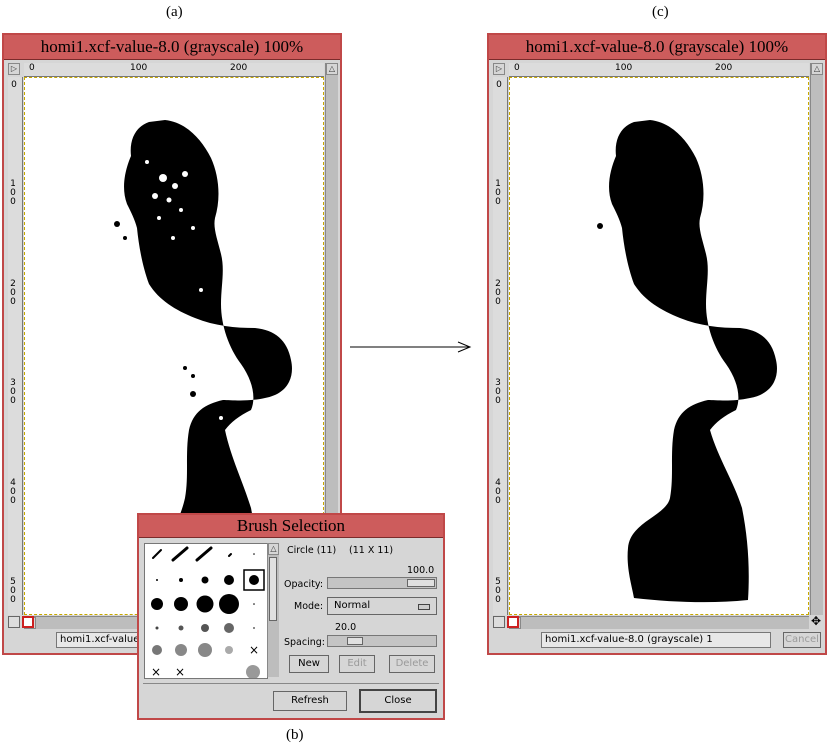 The height and width of the screenshot is (744, 829). What do you see at coordinates (421, 583) in the screenshot?
I see `opacity-slider-thumb` at bounding box center [421, 583].